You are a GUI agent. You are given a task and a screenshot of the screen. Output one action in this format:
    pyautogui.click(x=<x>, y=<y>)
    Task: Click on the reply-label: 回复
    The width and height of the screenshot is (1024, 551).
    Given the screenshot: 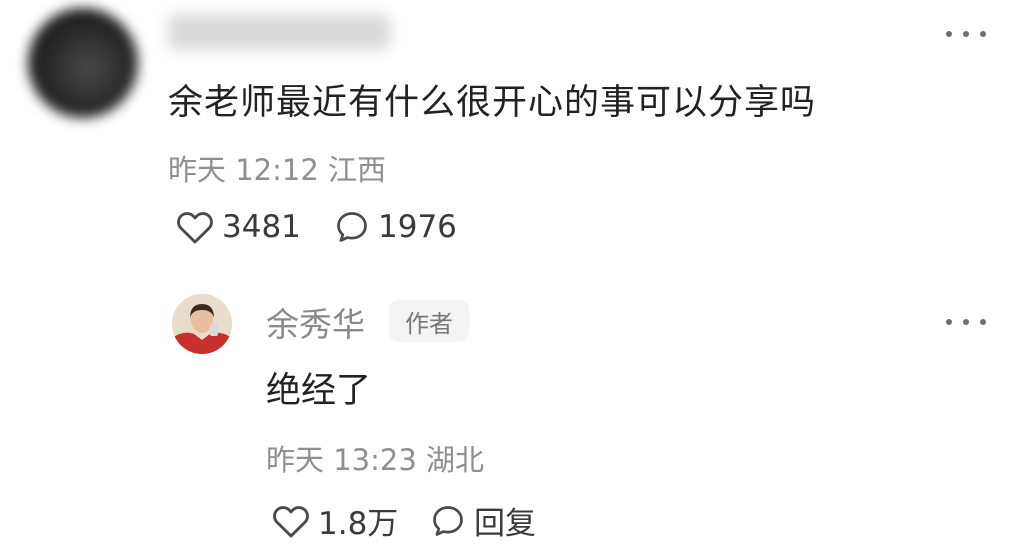 What is the action you would take?
    pyautogui.click(x=505, y=524)
    